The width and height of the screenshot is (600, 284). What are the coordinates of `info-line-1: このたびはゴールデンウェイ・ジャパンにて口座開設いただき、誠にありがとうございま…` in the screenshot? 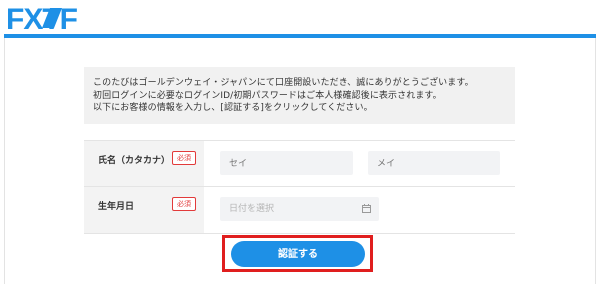 It's located at (283, 83).